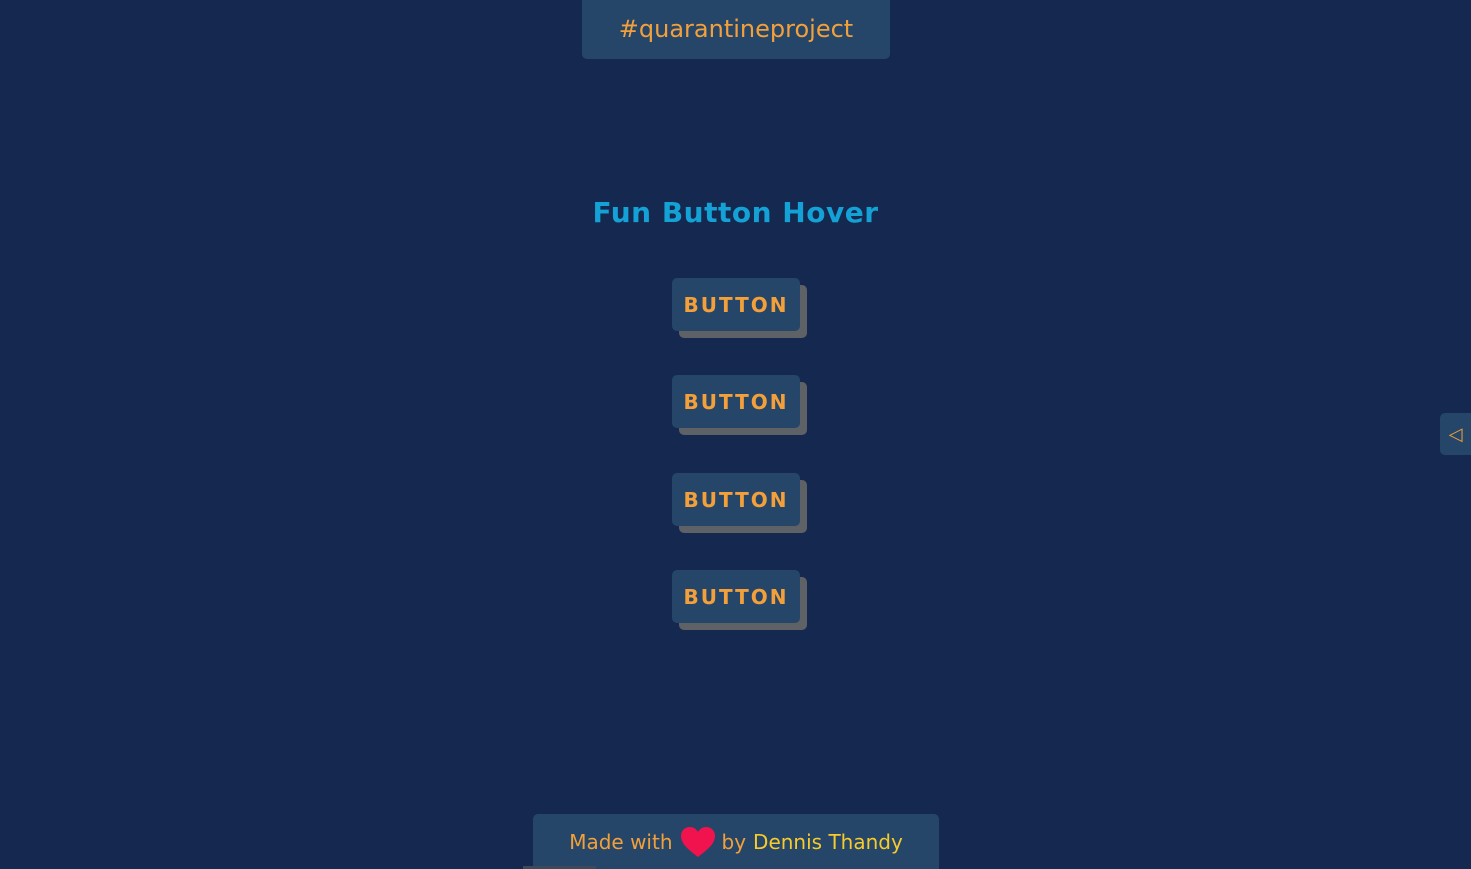  I want to click on triangle-left-icon: ◁, so click(1455, 434).